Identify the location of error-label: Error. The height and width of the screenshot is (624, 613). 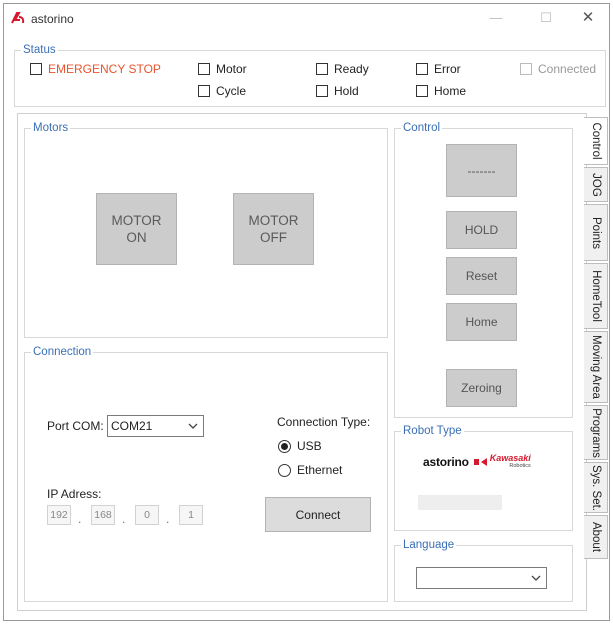
(447, 69).